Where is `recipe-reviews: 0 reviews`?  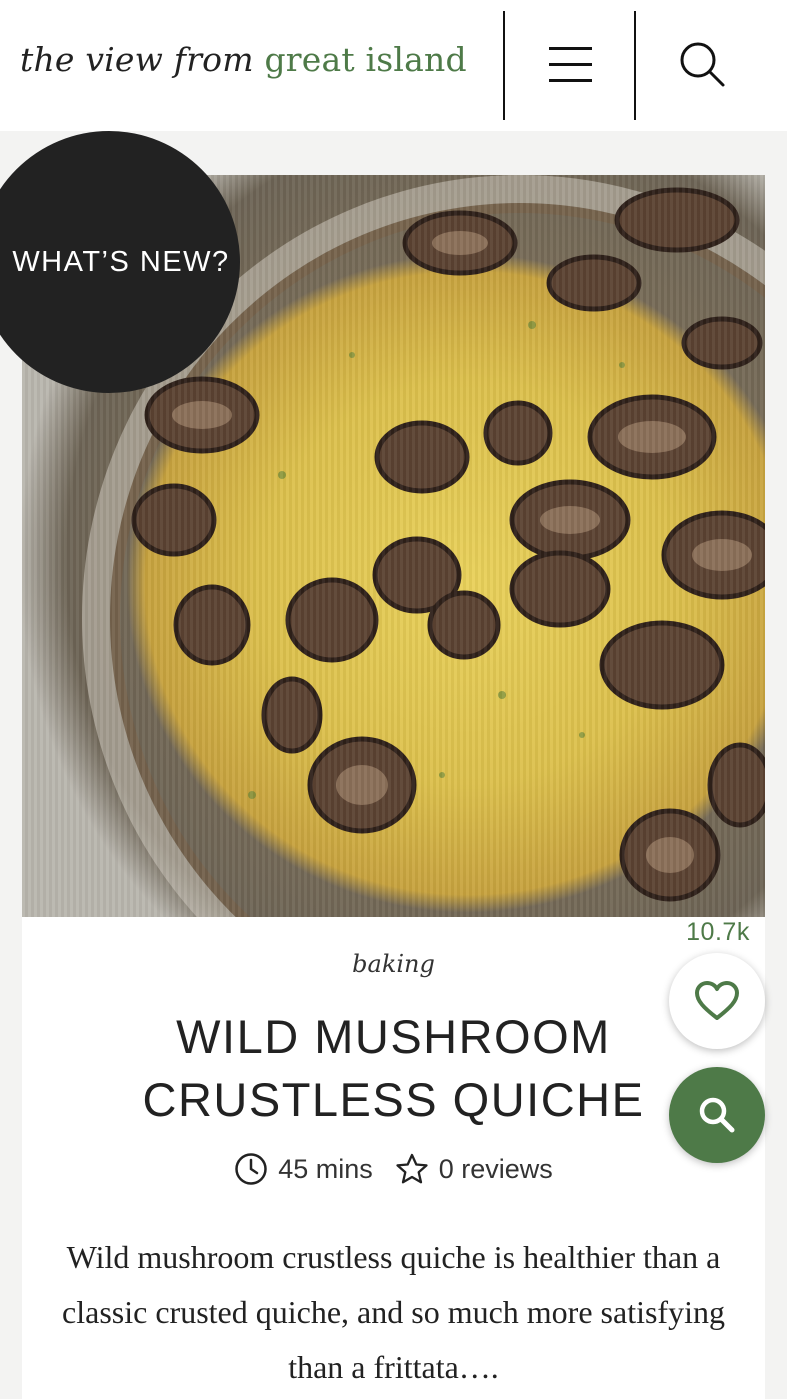
recipe-reviews: 0 reviews is located at coordinates (474, 1169).